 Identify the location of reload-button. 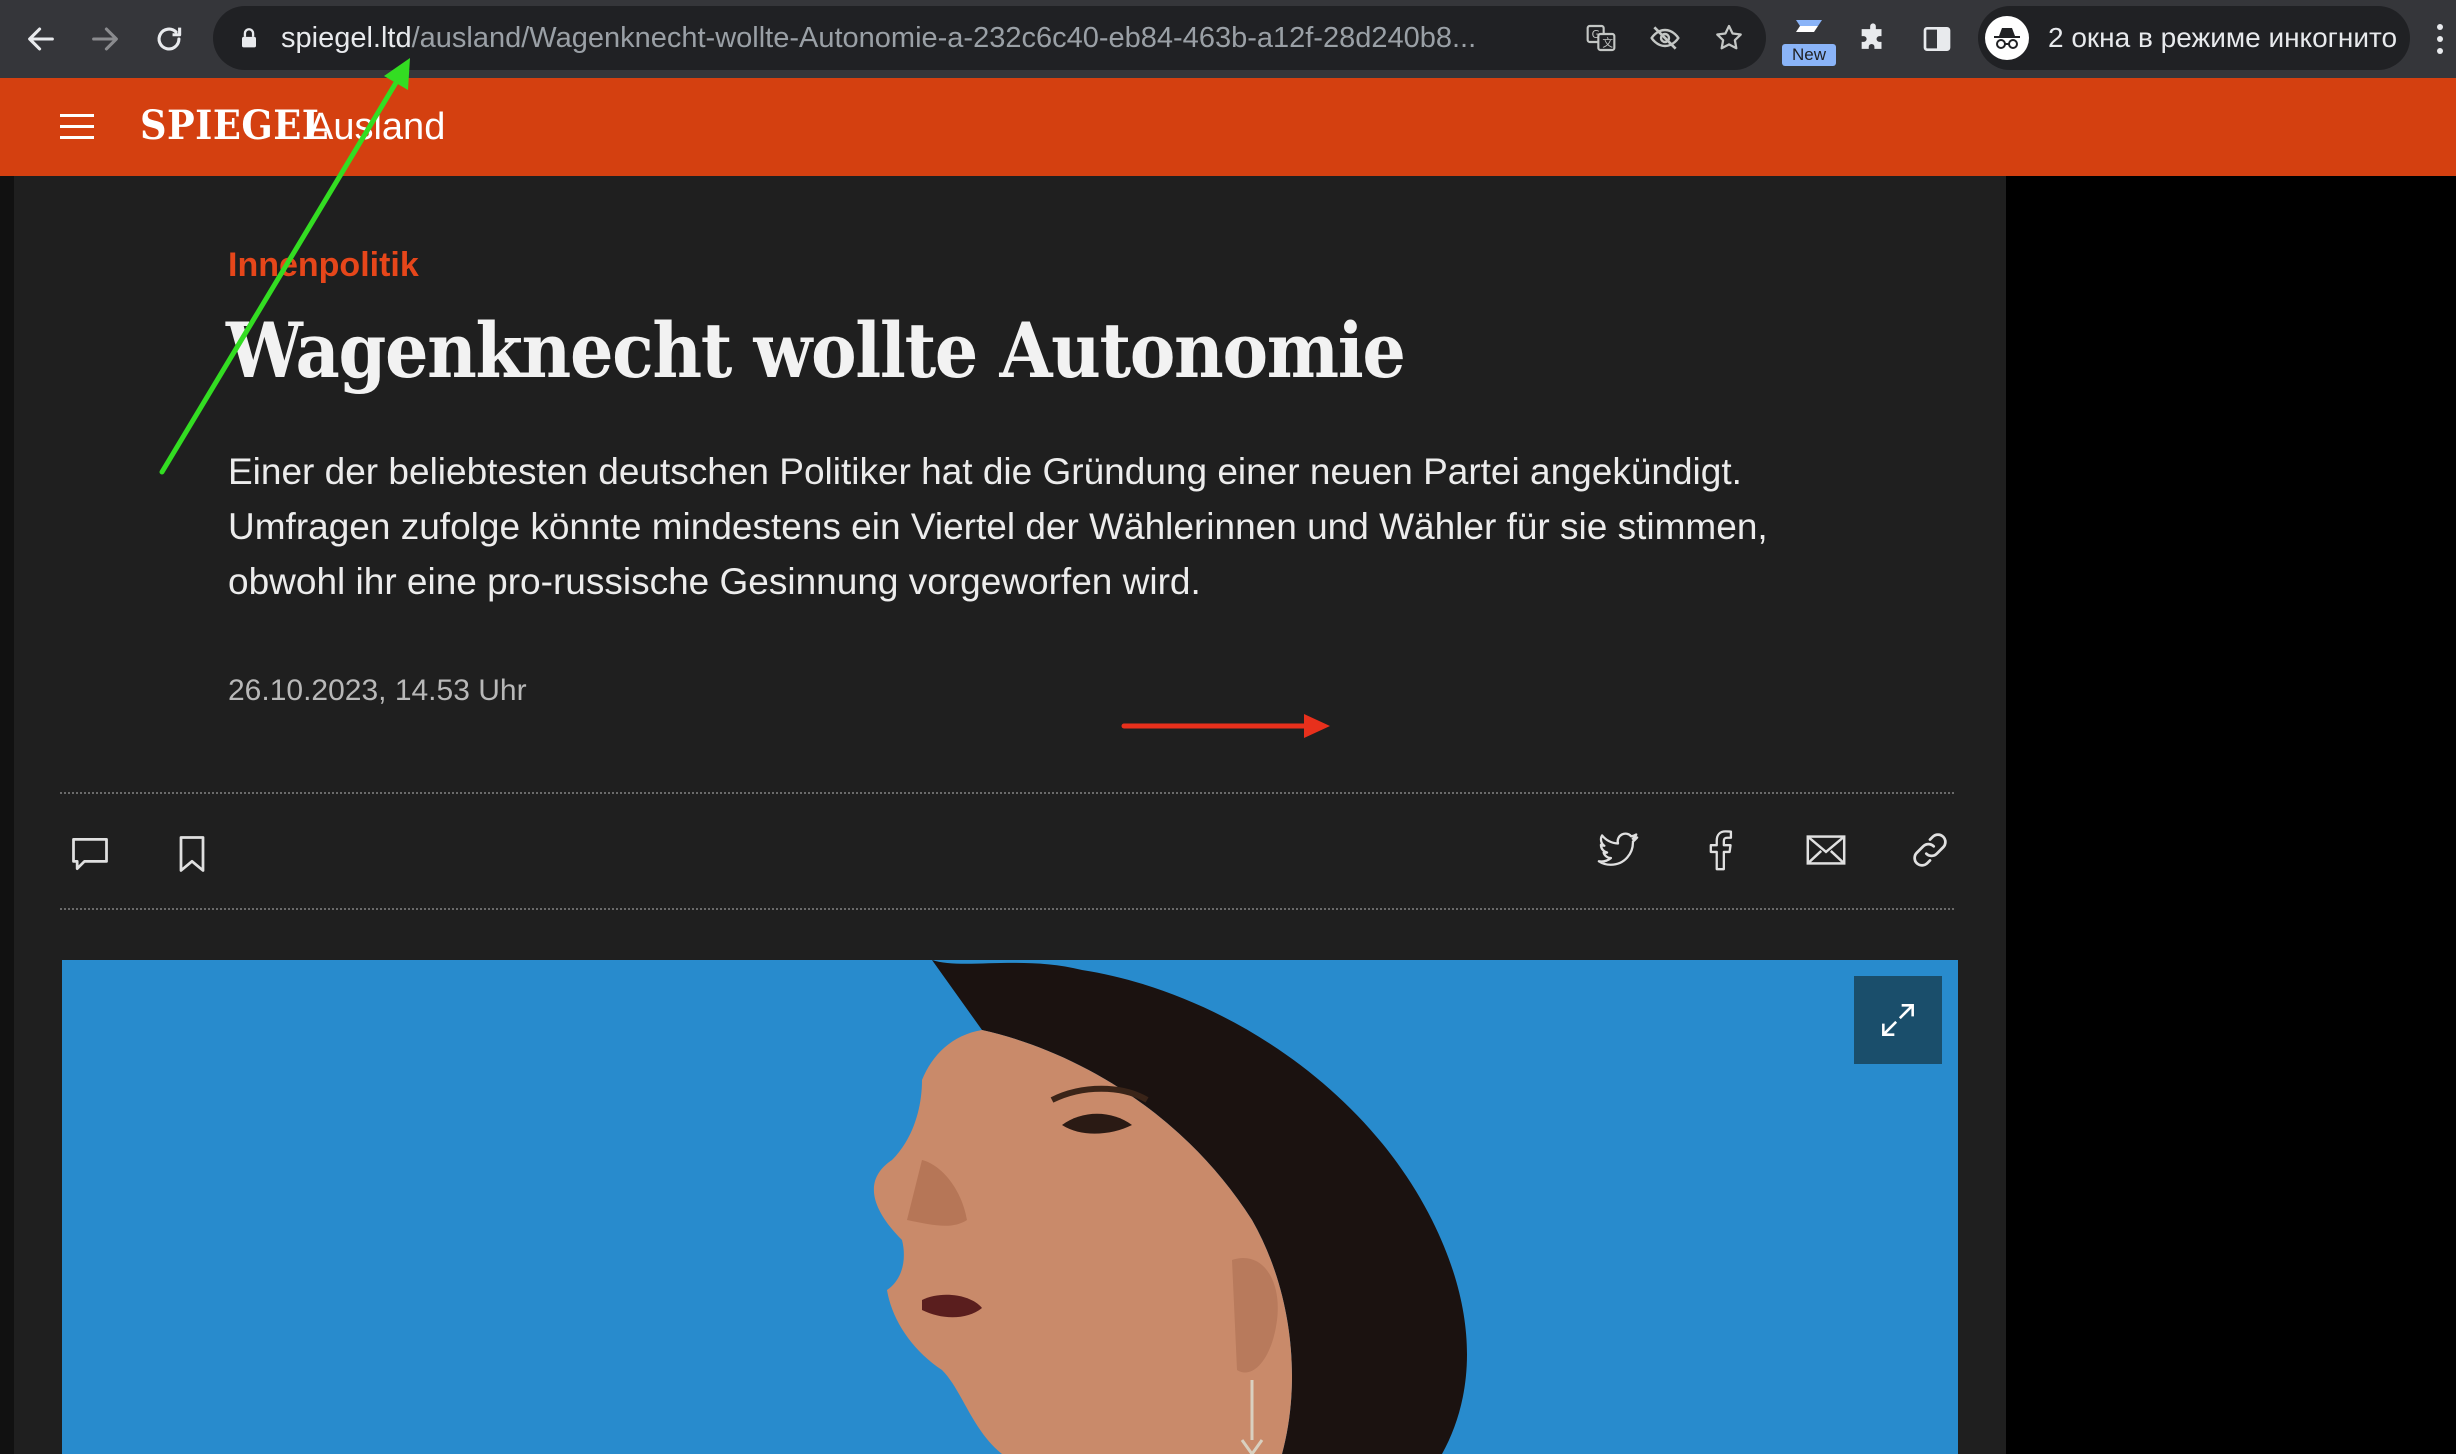
(169, 39).